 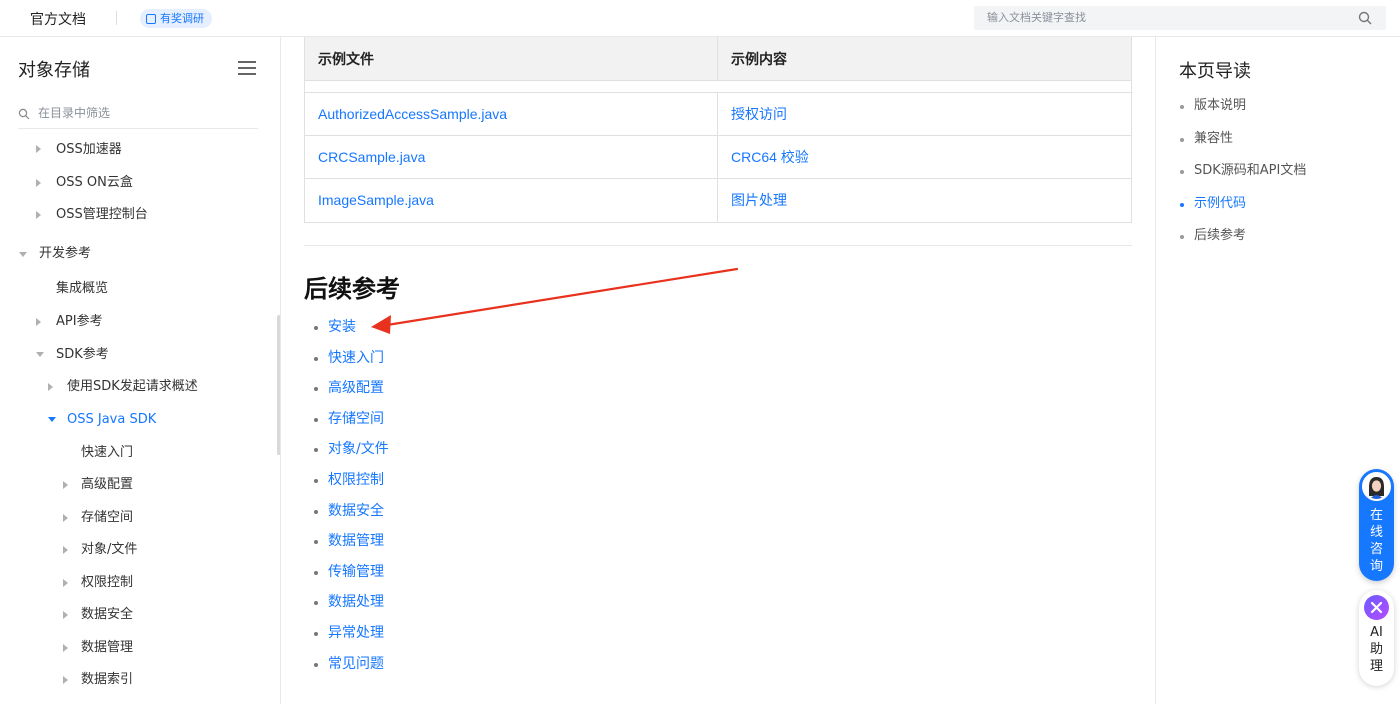 What do you see at coordinates (1167, 18) in the screenshot?
I see `search-input` at bounding box center [1167, 18].